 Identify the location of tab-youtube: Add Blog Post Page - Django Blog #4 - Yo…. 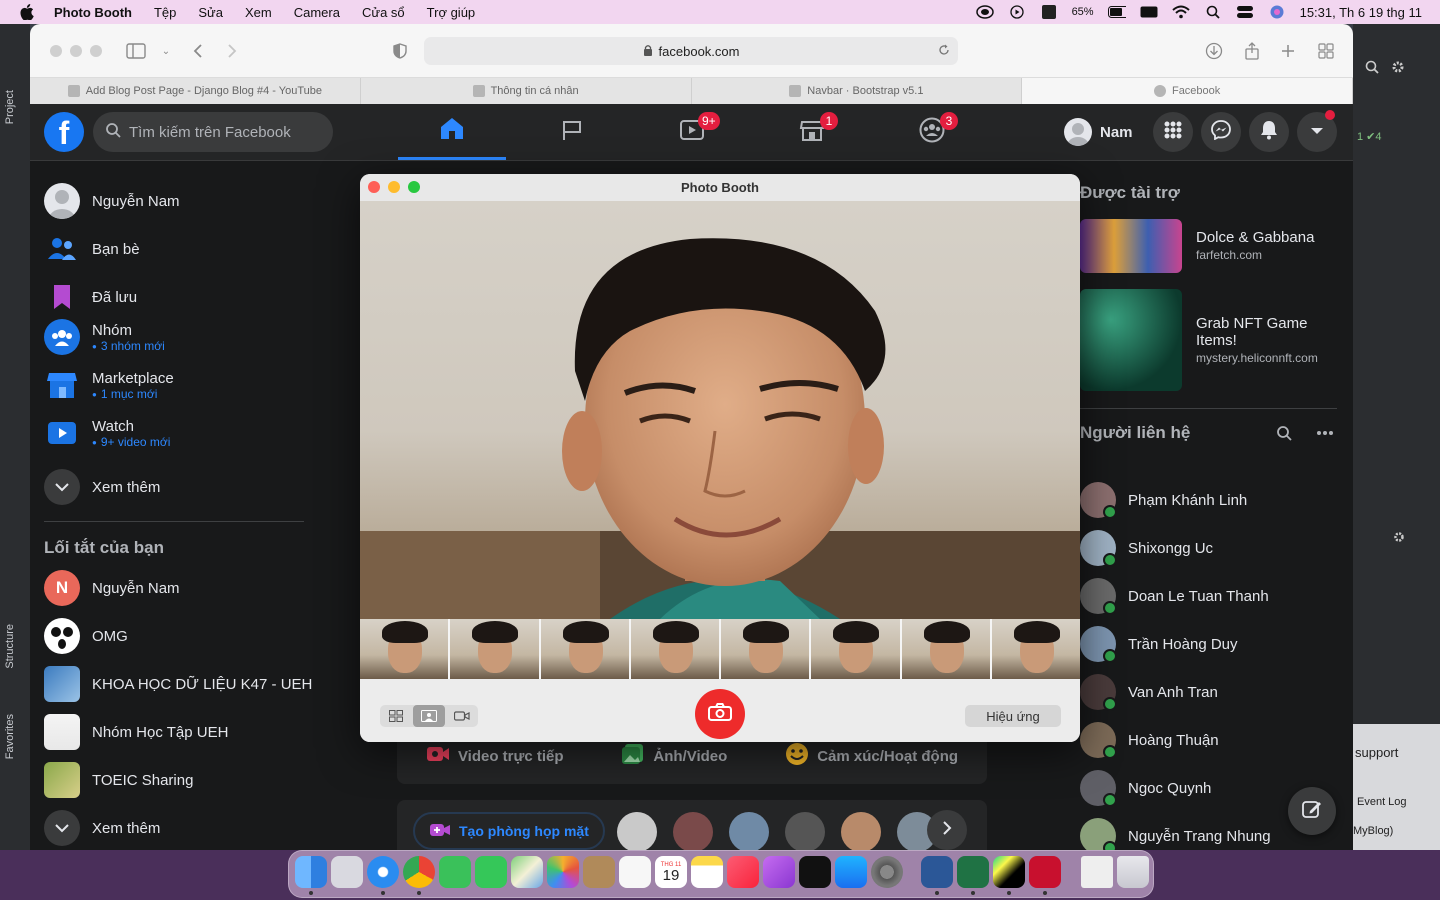
(195, 91).